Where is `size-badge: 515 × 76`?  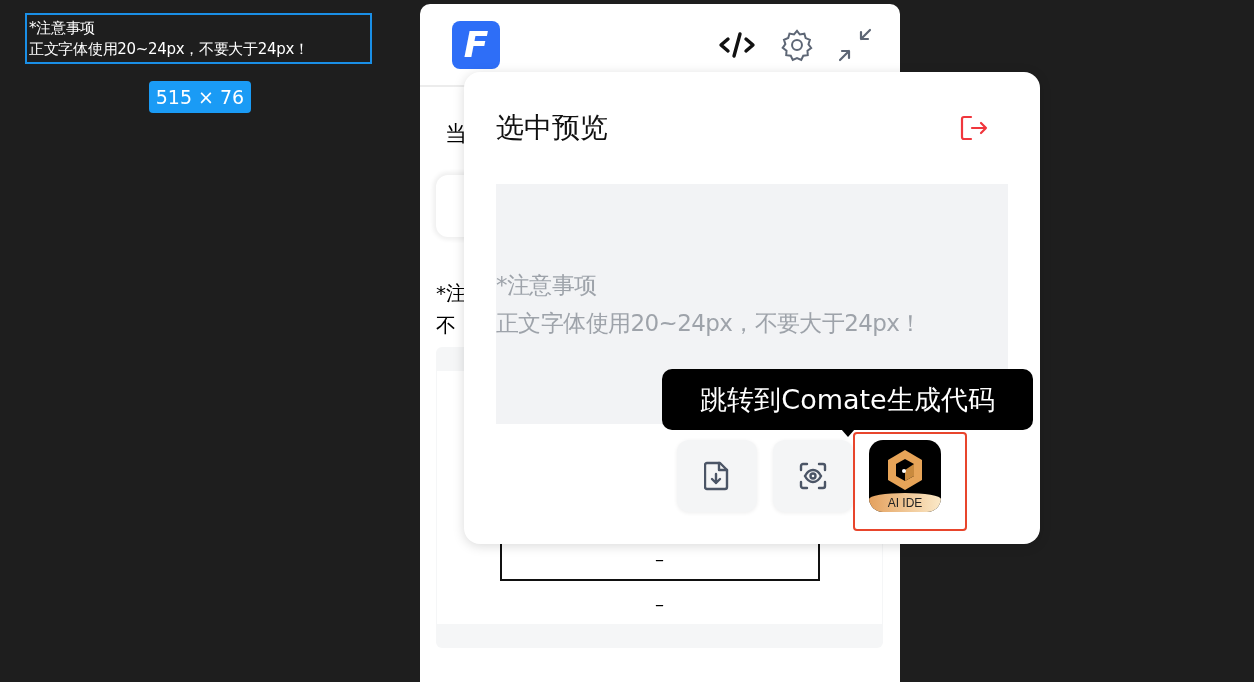
size-badge: 515 × 76 is located at coordinates (200, 97).